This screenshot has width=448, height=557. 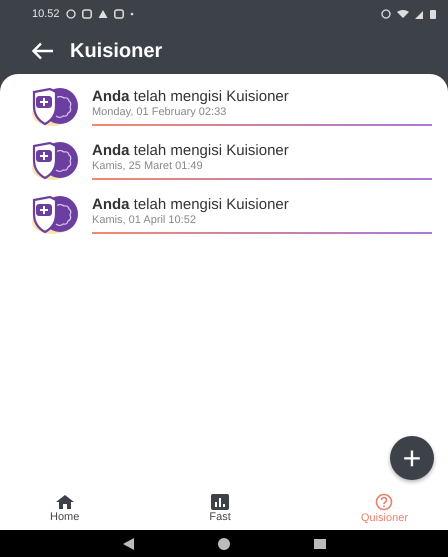 I want to click on back-icon, so click(x=43, y=51).